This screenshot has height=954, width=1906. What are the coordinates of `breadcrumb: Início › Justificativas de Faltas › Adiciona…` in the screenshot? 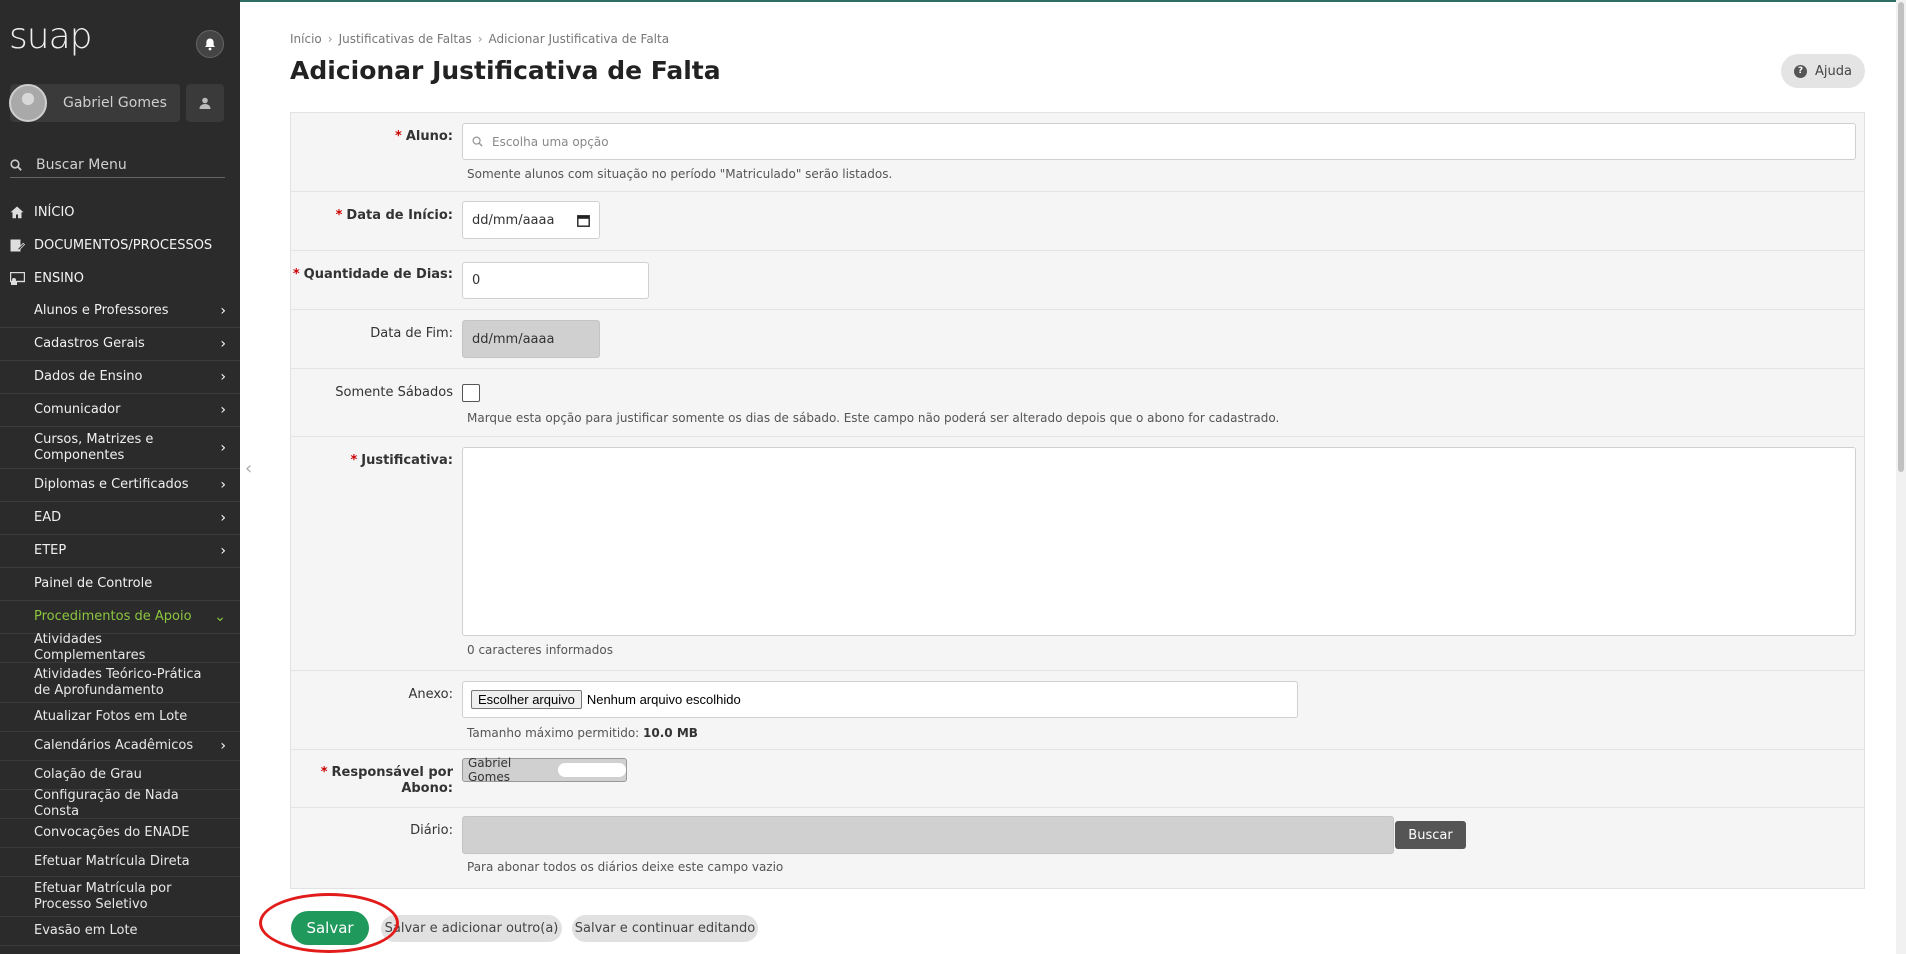 It's located at (480, 39).